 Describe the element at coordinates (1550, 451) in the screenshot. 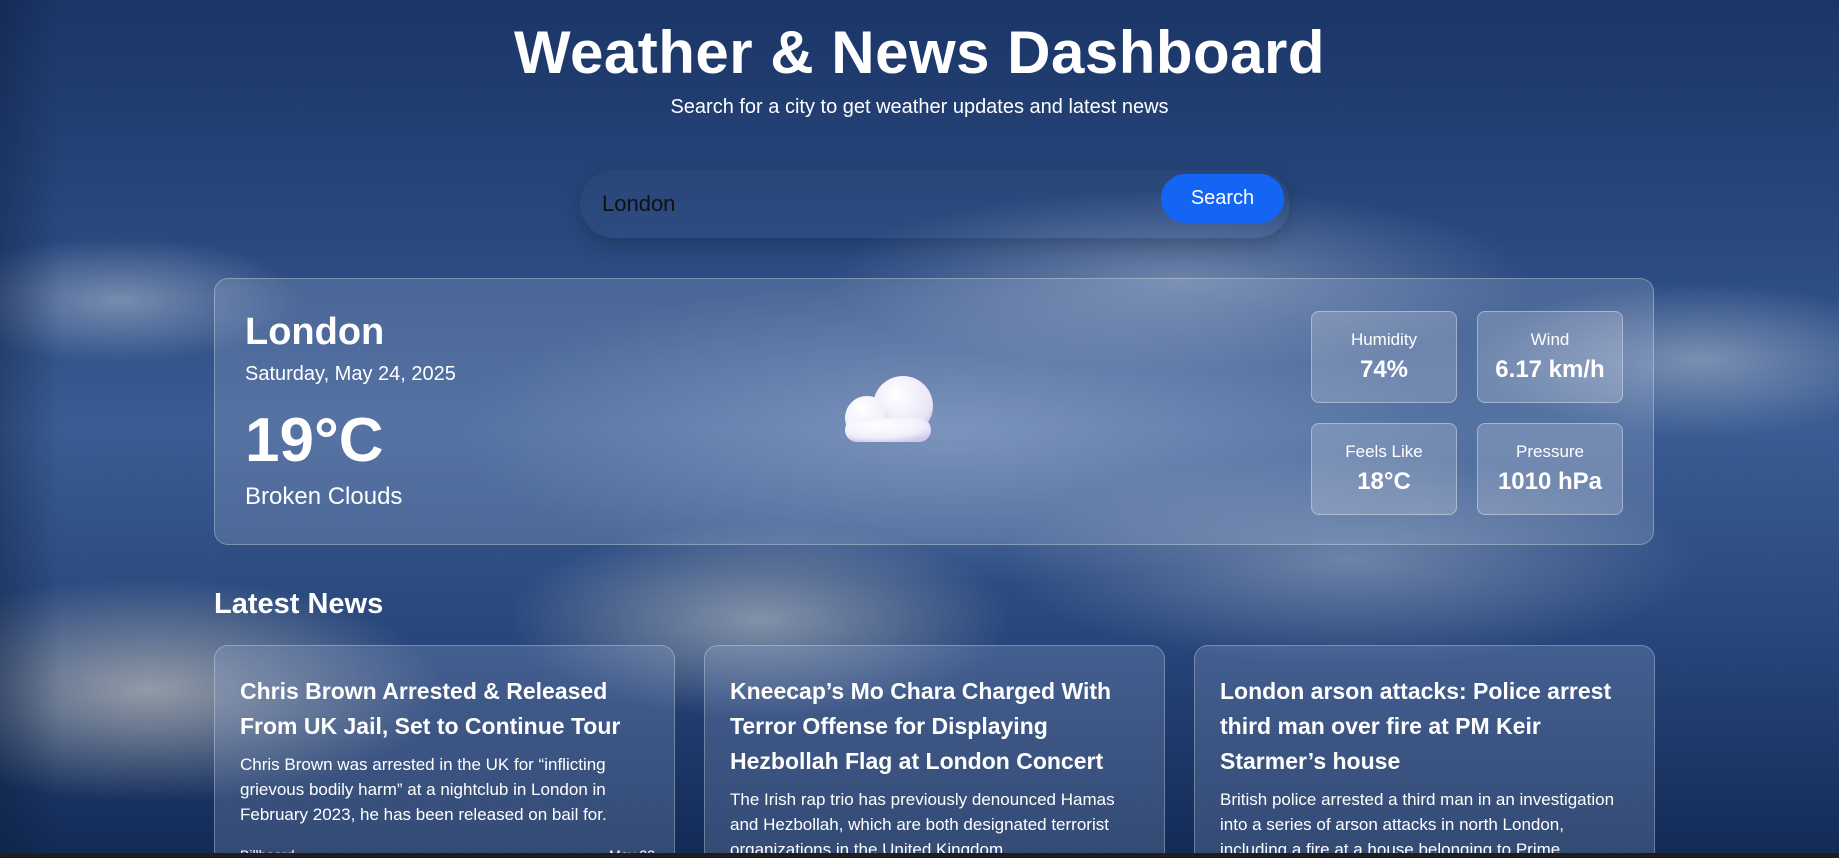

I see `pressure-label: Pressure` at that location.